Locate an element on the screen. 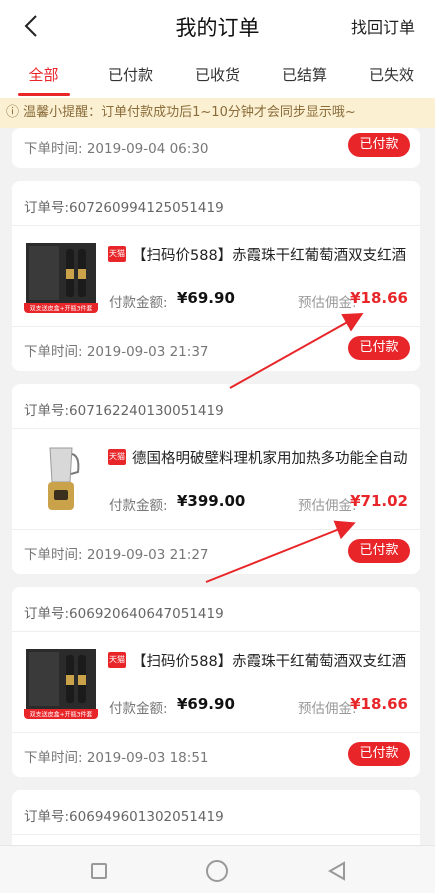  notice-banner: ⓘ 温馨小提醒：订单付款成功后1~10分钟才会同步显示哦~ is located at coordinates (217, 113).